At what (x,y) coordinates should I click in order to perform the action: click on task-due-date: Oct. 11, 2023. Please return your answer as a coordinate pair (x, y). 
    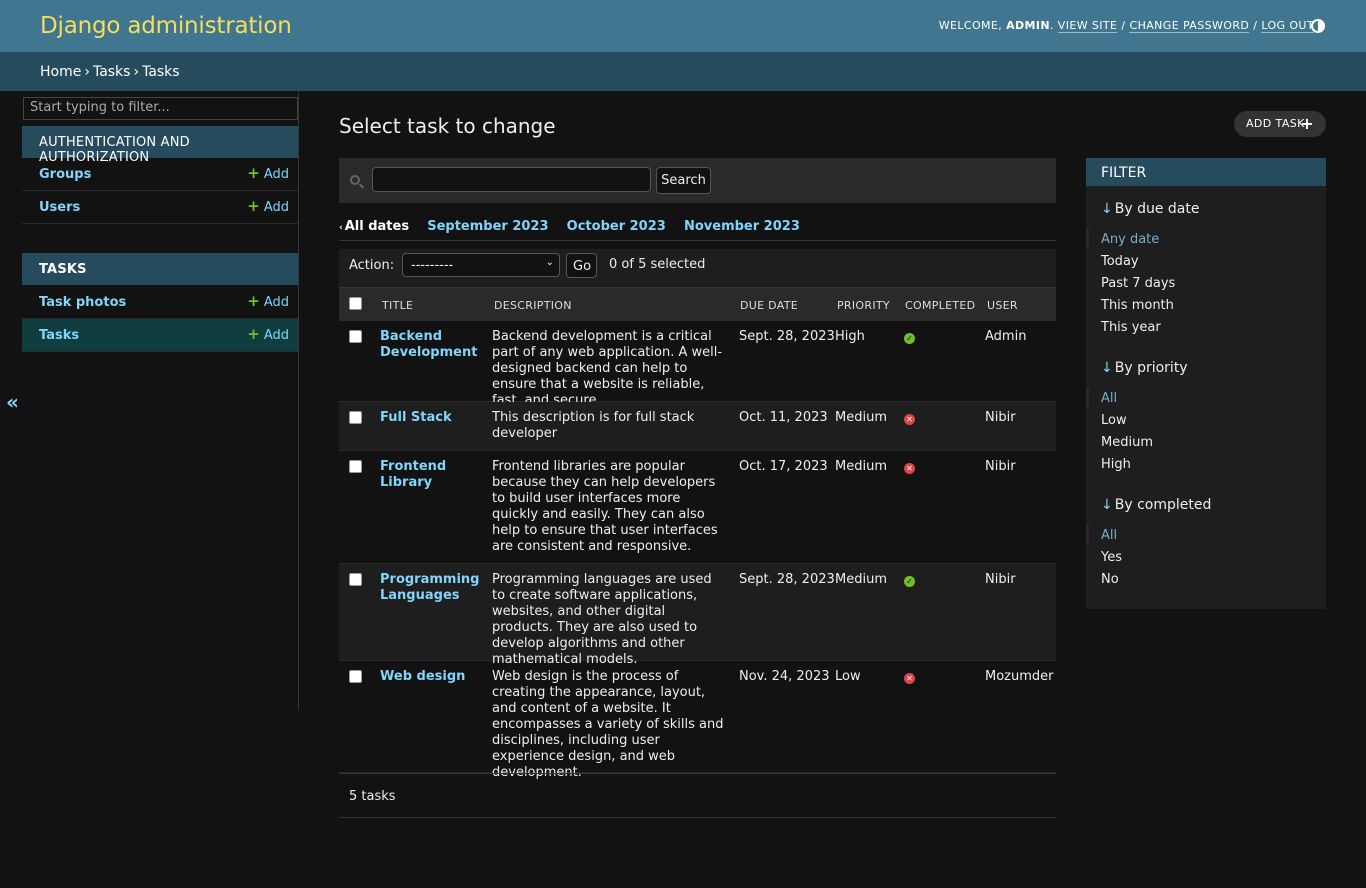
    Looking at the image, I should click on (783, 417).